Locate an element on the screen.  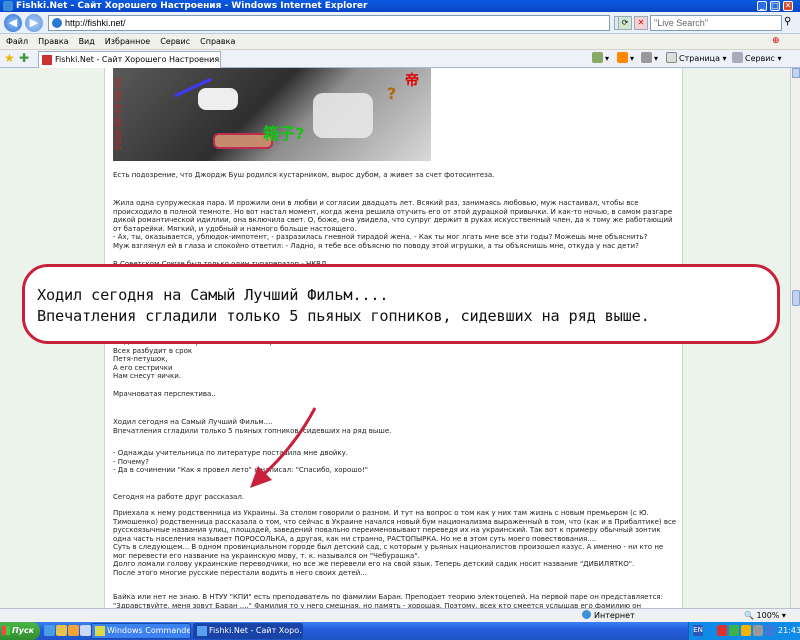
vertical-scrollbar is located at coordinates (795, 345).